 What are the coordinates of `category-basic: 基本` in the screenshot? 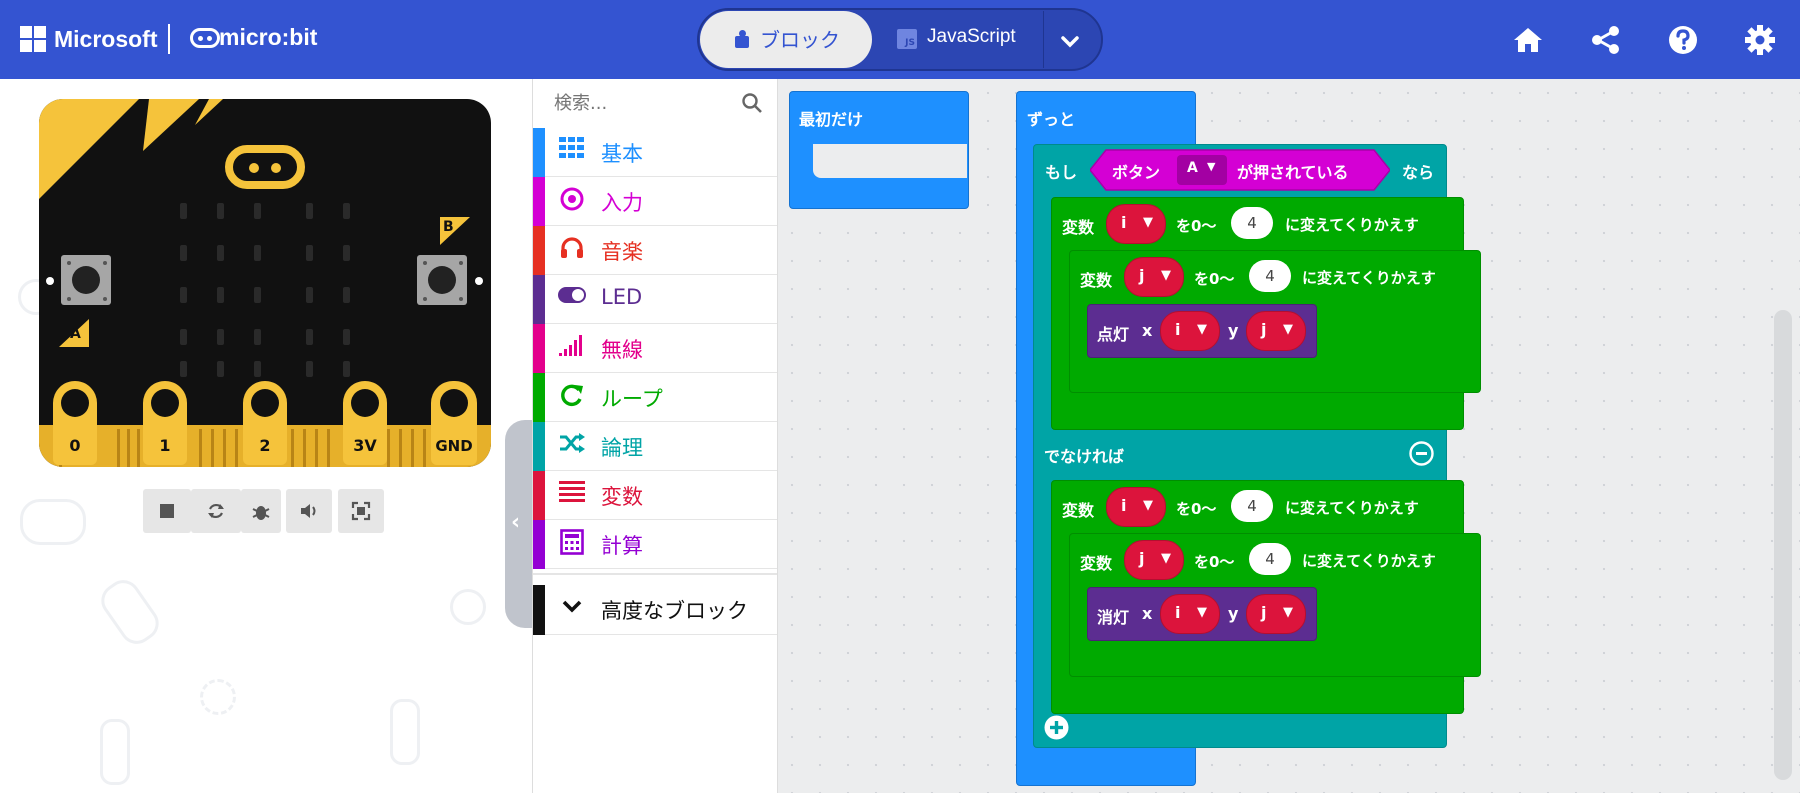 It's located at (655, 152).